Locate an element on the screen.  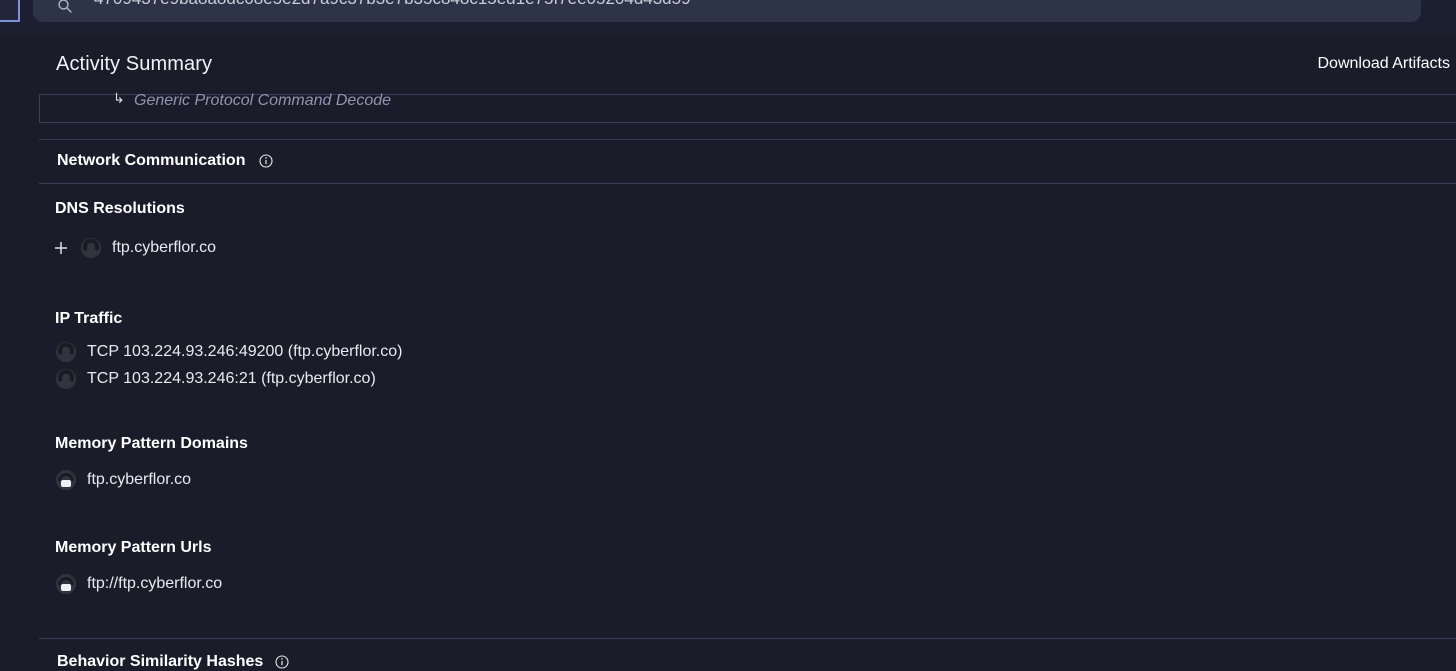
memory-domain: ftp.cyberflor.co is located at coordinates (139, 480).